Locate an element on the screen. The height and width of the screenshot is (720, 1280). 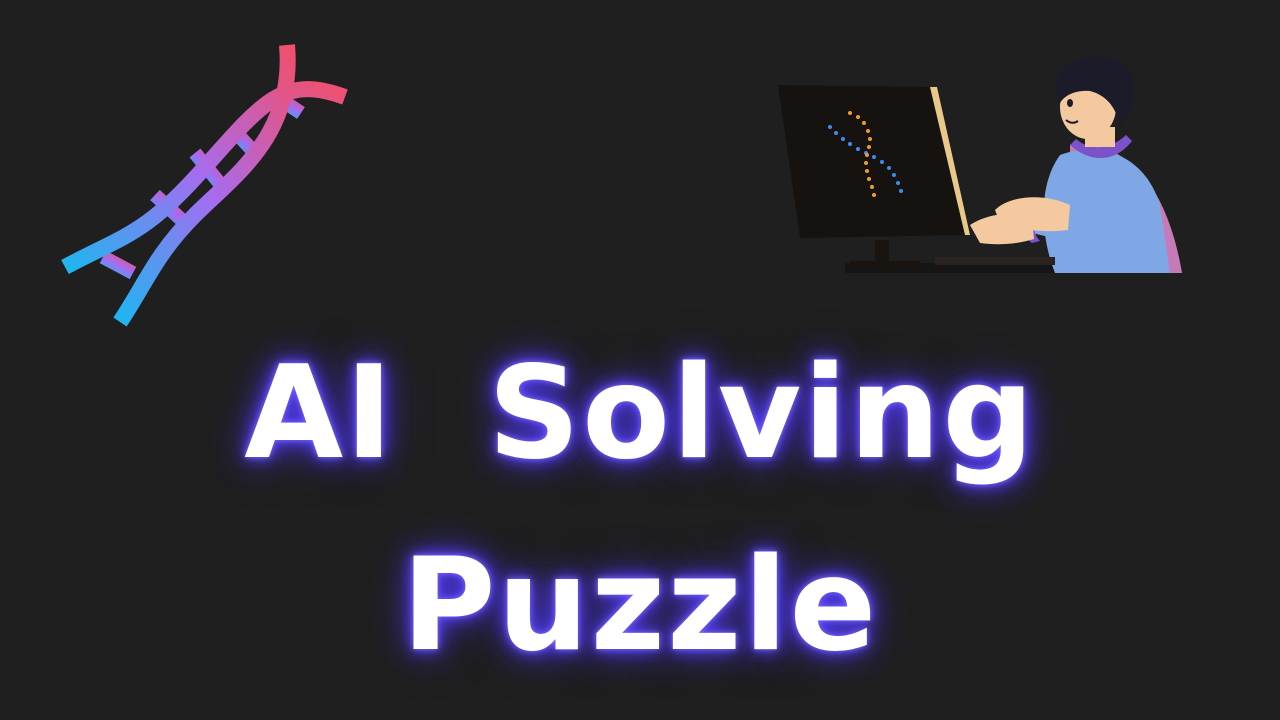
headline-line-1: AI Solving is located at coordinates (640, 413).